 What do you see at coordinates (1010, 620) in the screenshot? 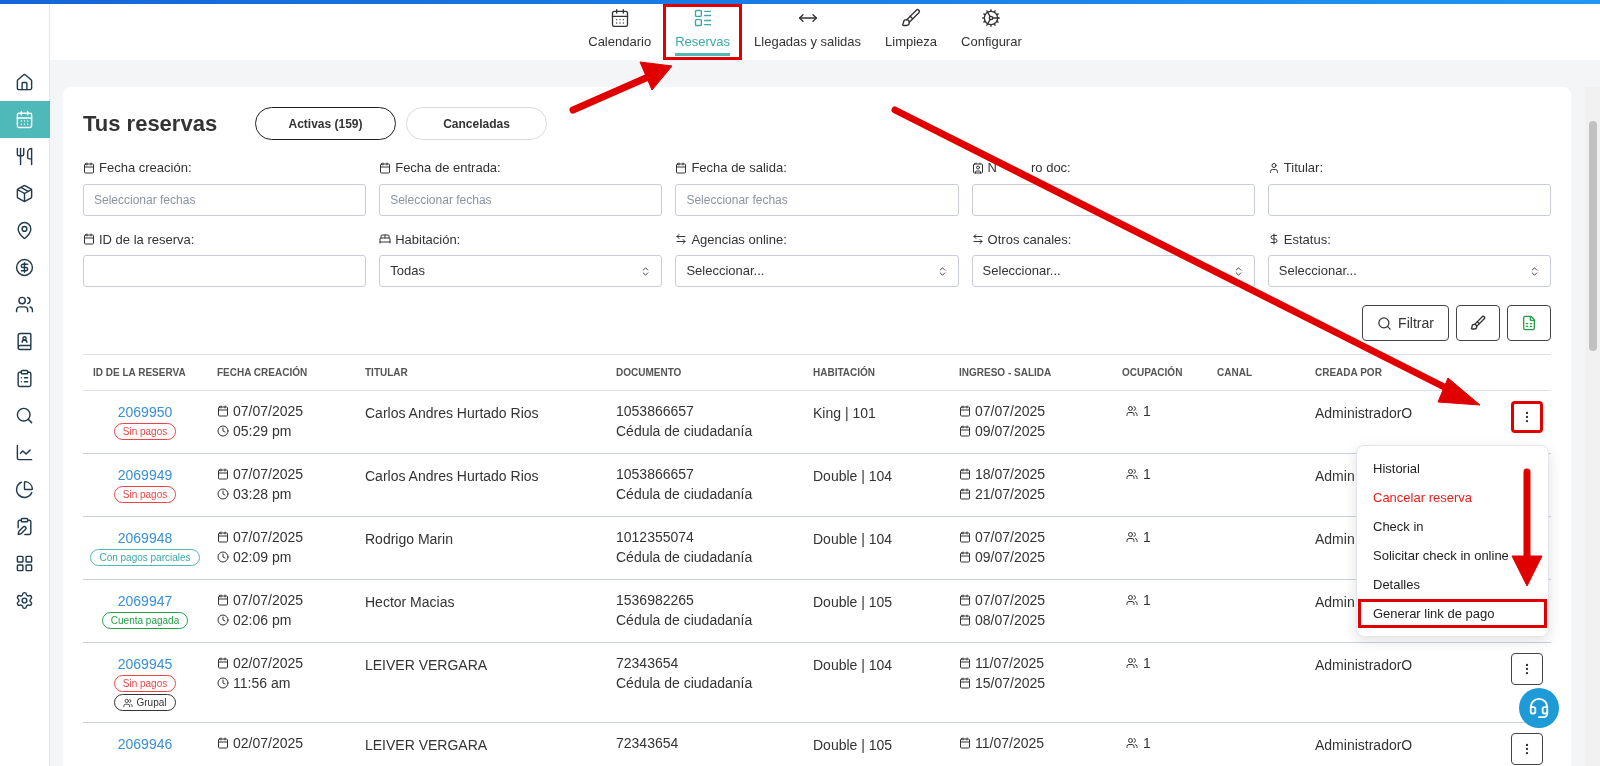
I see `check-out-date: 08/07/2025` at bounding box center [1010, 620].